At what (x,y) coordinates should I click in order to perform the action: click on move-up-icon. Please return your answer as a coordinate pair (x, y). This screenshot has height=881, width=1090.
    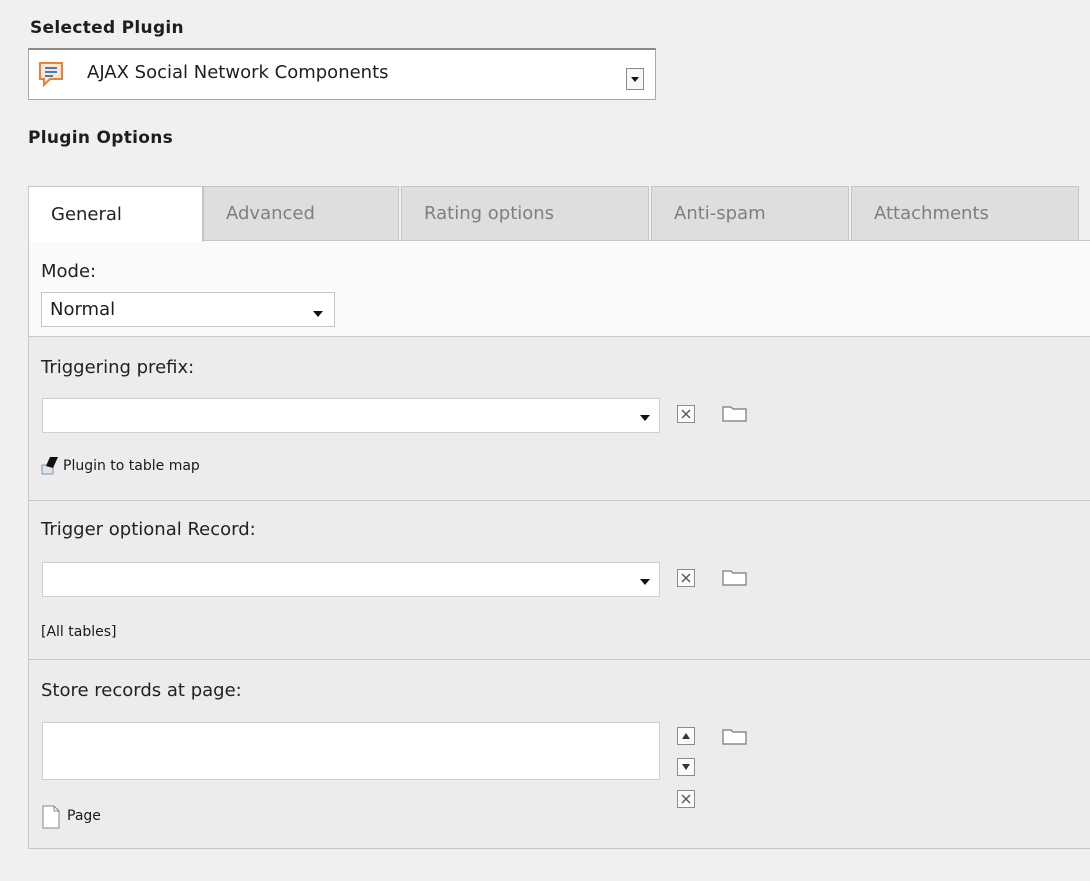
    Looking at the image, I should click on (686, 736).